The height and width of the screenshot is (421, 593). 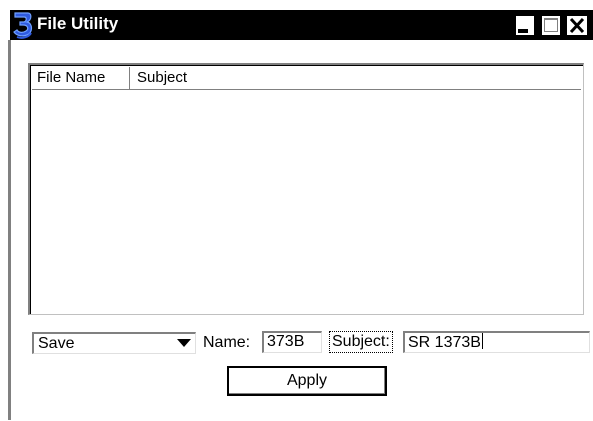 I want to click on column-header-file-name: File Name, so click(x=81, y=78).